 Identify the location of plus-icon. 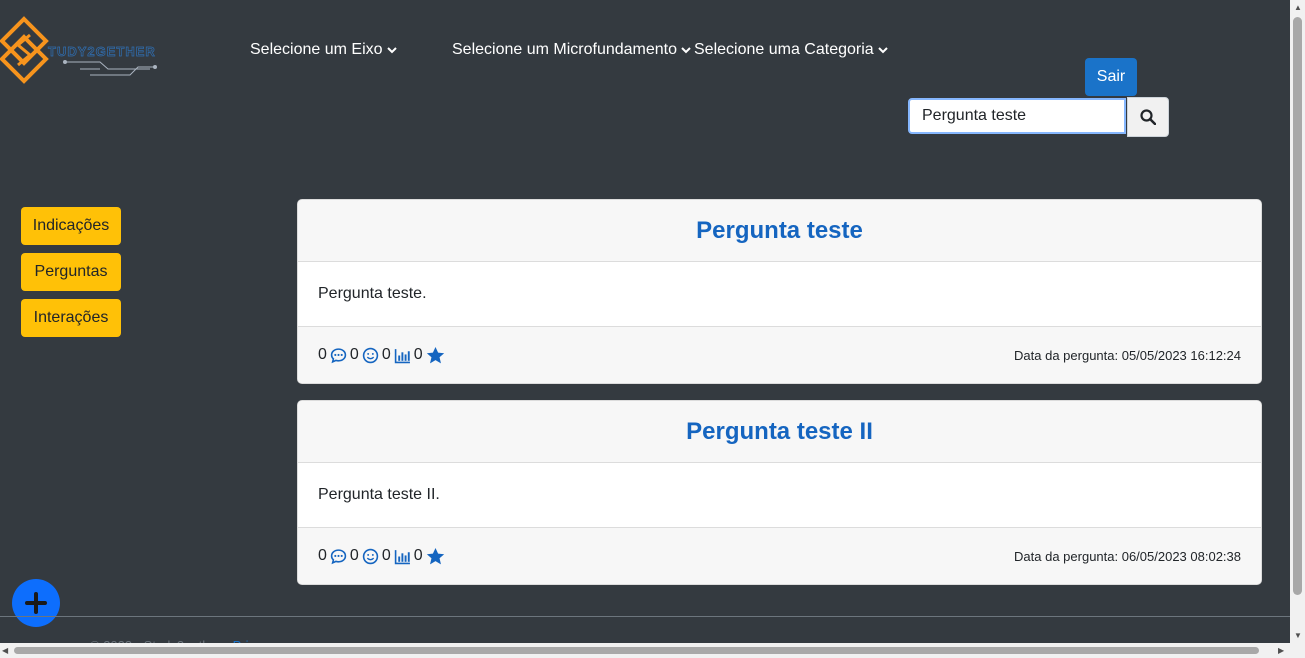
(36, 603).